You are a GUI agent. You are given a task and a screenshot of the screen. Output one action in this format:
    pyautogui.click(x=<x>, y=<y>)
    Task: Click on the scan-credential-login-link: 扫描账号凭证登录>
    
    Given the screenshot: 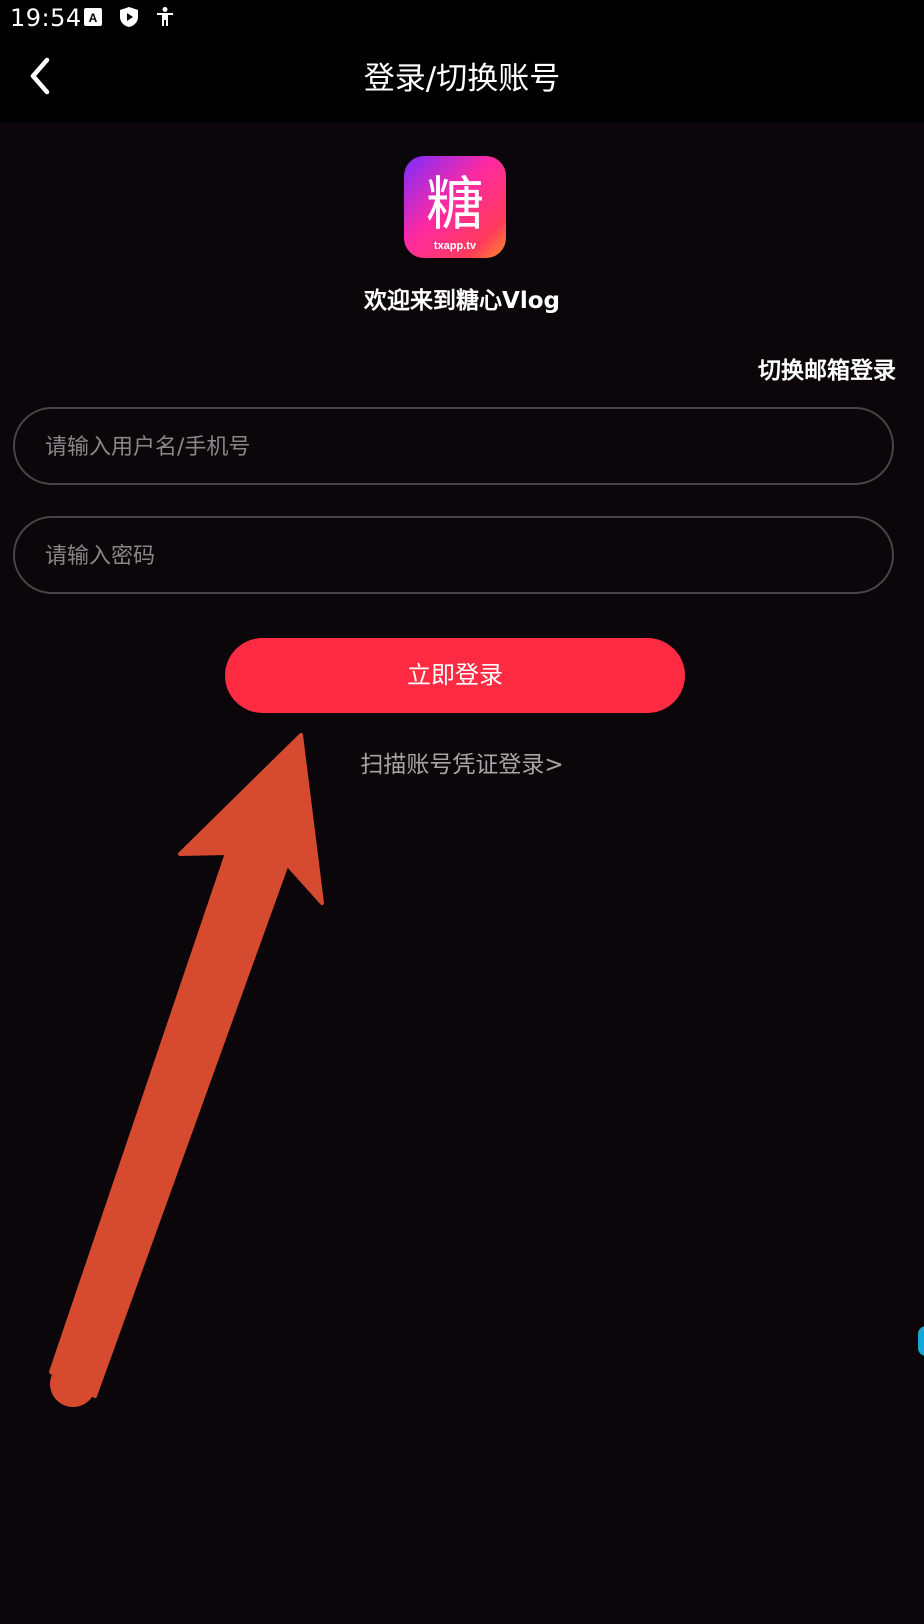 What is the action you would take?
    pyautogui.click(x=462, y=765)
    